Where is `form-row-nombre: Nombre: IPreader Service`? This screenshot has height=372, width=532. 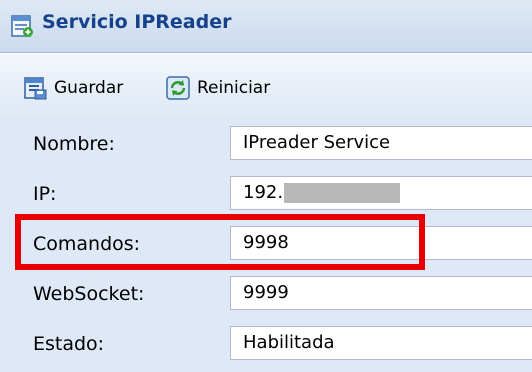
form-row-nombre: Nombre: IPreader Service is located at coordinates (266, 144).